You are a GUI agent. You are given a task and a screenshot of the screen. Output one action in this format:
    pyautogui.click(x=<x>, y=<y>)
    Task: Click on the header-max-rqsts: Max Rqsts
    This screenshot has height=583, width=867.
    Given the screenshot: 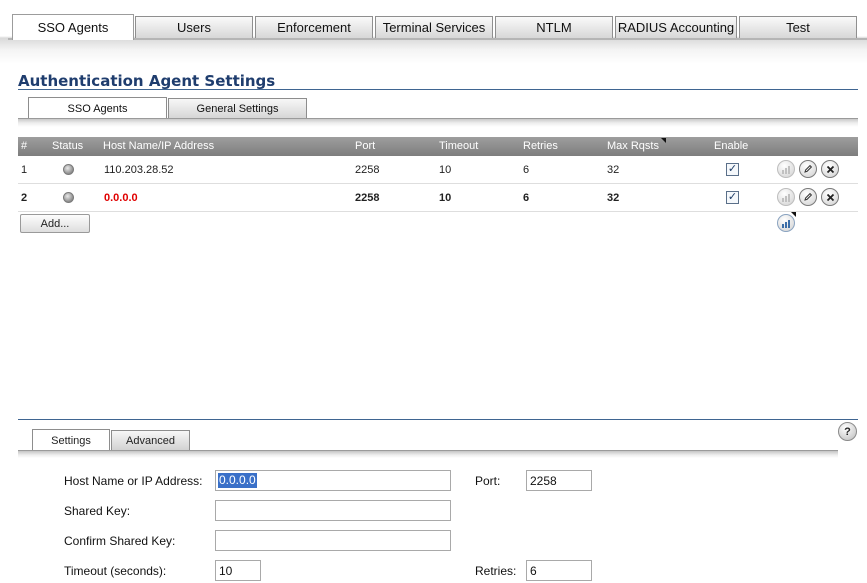 What is the action you would take?
    pyautogui.click(x=633, y=146)
    